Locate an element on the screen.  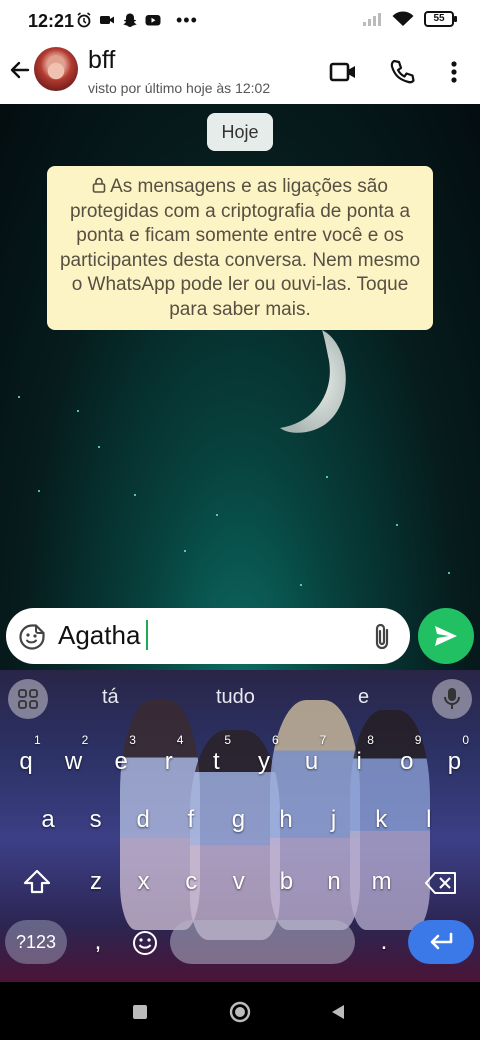
key-b: b is located at coordinates (286, 882).